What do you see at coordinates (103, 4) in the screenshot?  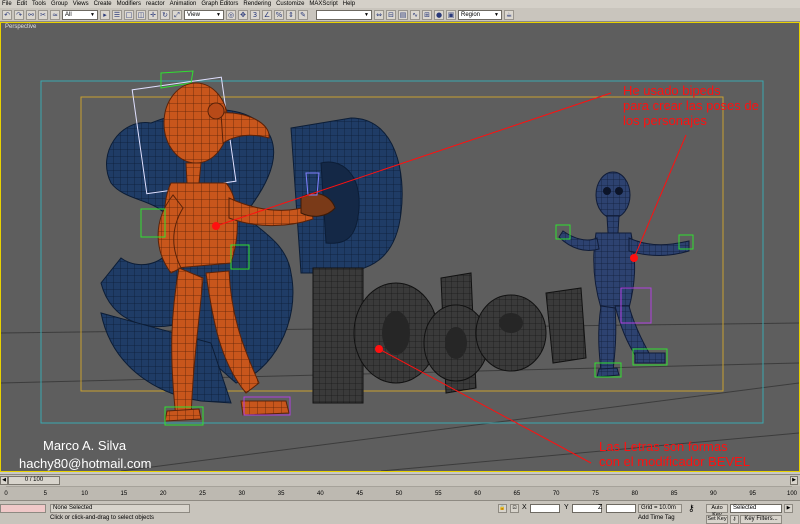 I see `menu-item-create: Create` at bounding box center [103, 4].